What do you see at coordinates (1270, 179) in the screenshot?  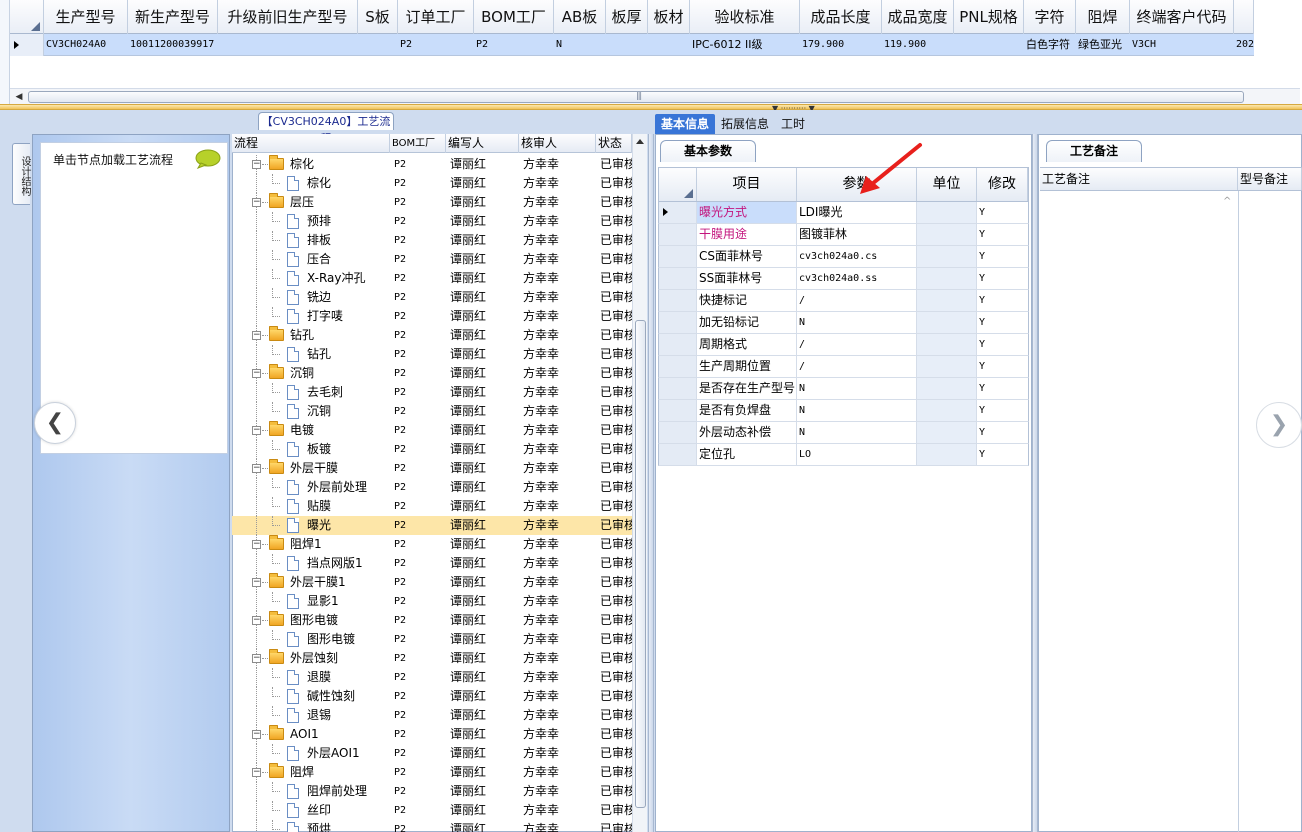 I see `notes-column-header: 型号备注` at bounding box center [1270, 179].